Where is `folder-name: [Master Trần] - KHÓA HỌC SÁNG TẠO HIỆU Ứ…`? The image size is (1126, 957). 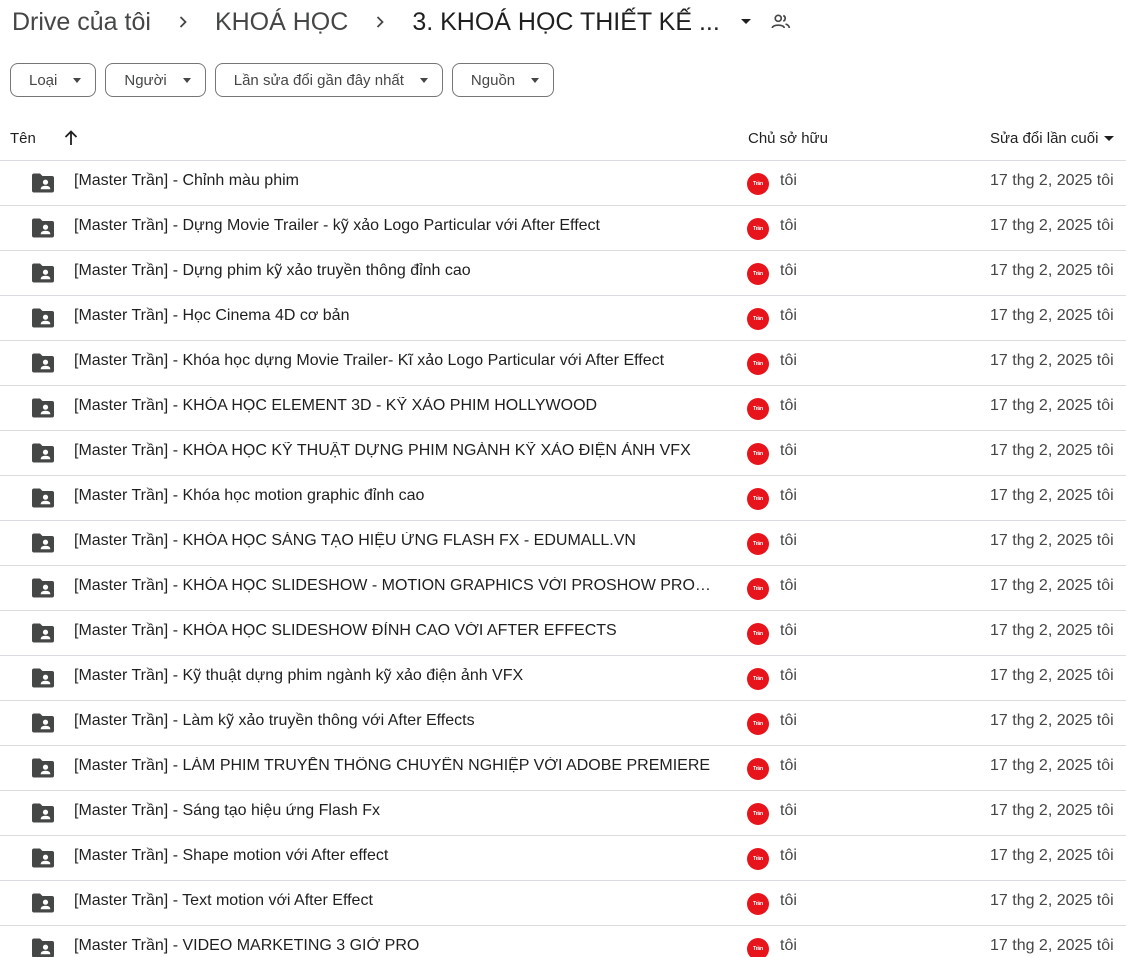
folder-name: [Master Trần] - KHÓA HỌC SÁNG TẠO HIỆU Ứ… is located at coordinates (396, 541).